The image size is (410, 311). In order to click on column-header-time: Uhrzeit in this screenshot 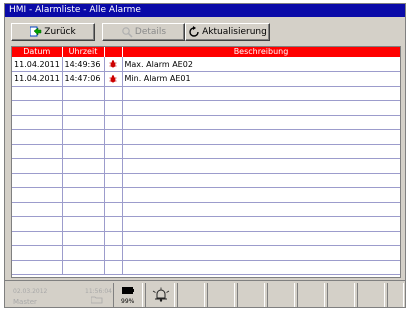, I will do `click(83, 52)`.